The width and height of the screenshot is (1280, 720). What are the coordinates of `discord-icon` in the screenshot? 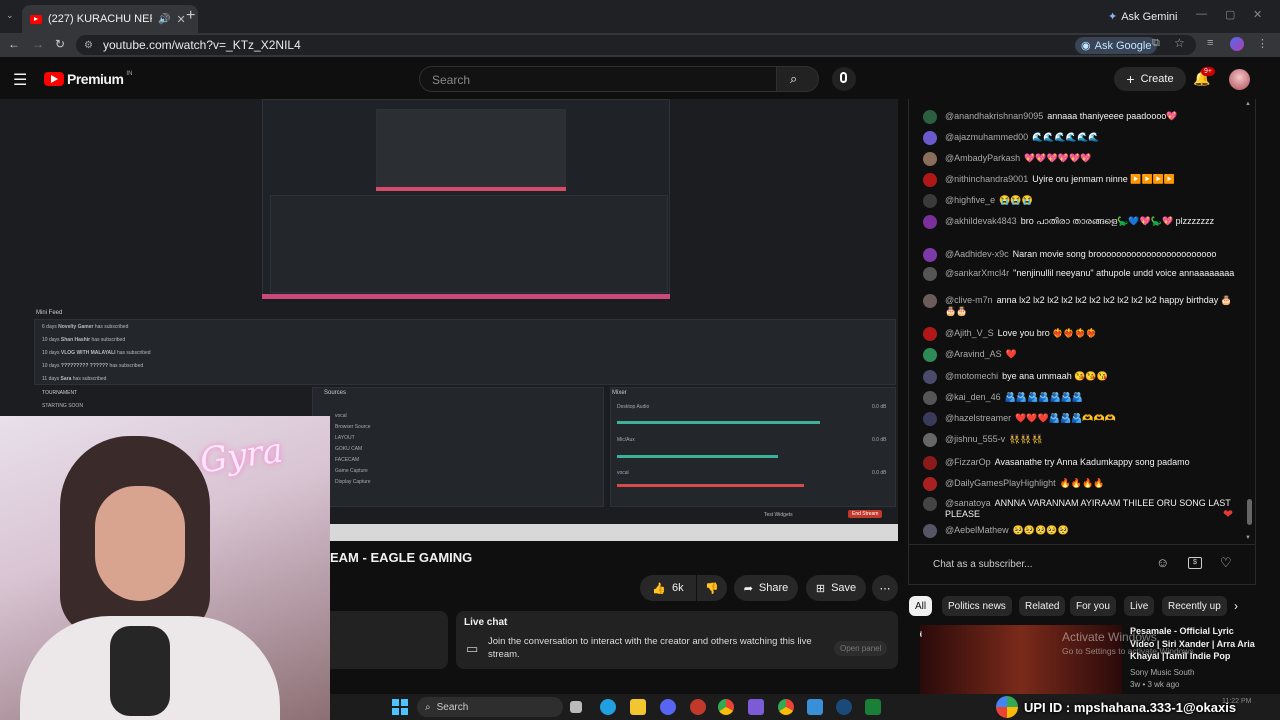 It's located at (668, 707).